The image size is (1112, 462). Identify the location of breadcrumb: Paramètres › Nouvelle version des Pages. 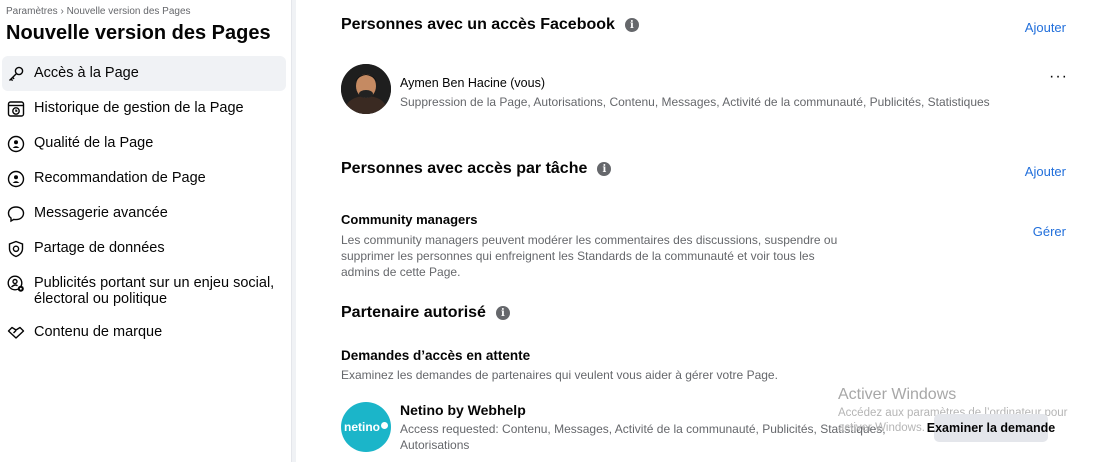
(98, 11).